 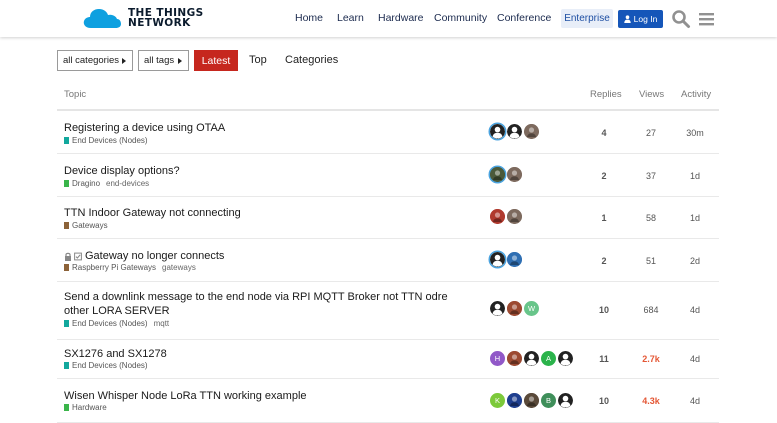 I want to click on category-badge: Dragino, so click(x=82, y=183).